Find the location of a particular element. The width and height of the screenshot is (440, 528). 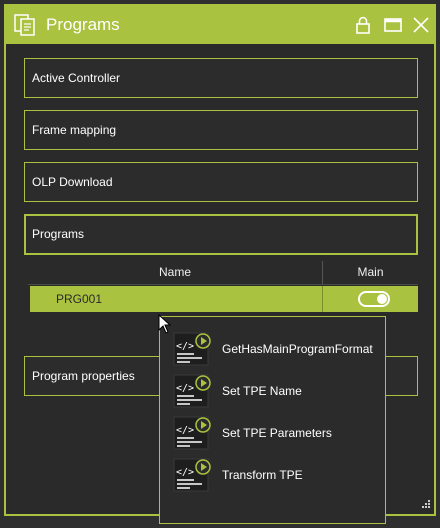

section-label: Program properties is located at coordinates (83, 376).